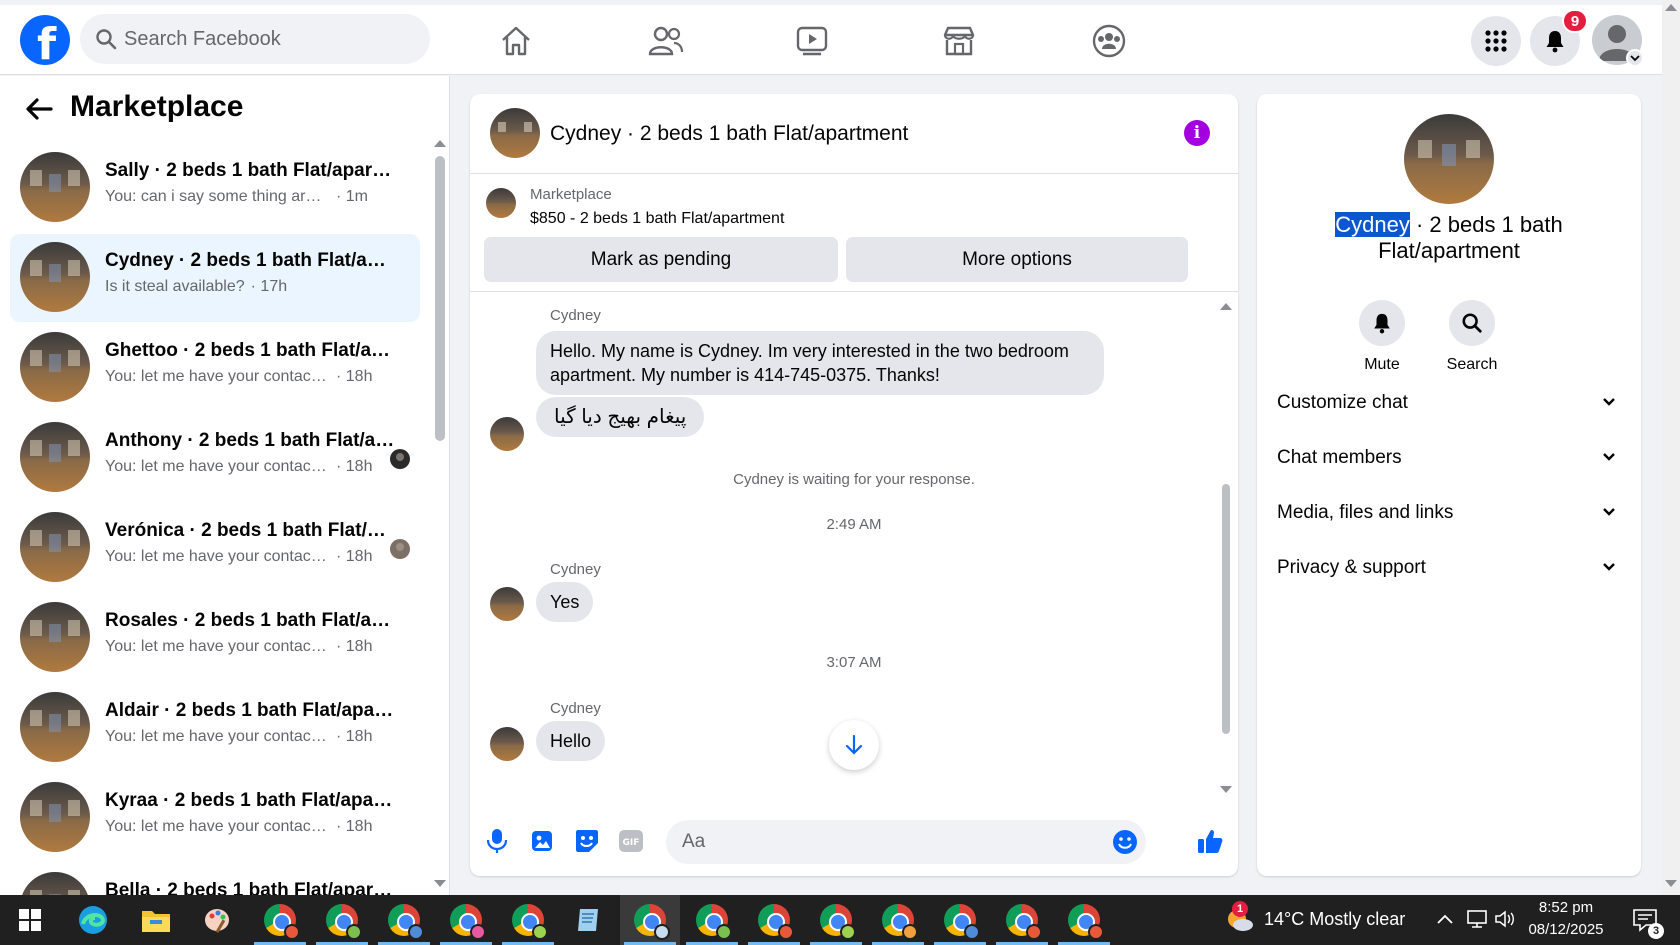 Image resolution: width=1680 pixels, height=945 pixels. I want to click on page-scroll-down-arrow, so click(1671, 883).